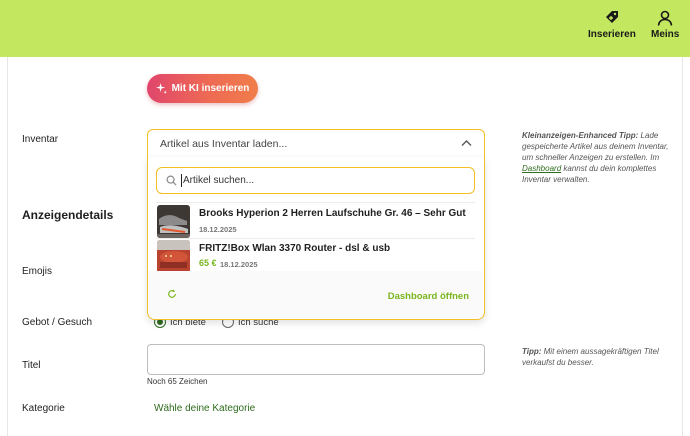  What do you see at coordinates (204, 408) in the screenshot?
I see `choose-category-link: Wähle deine Kategorie` at bounding box center [204, 408].